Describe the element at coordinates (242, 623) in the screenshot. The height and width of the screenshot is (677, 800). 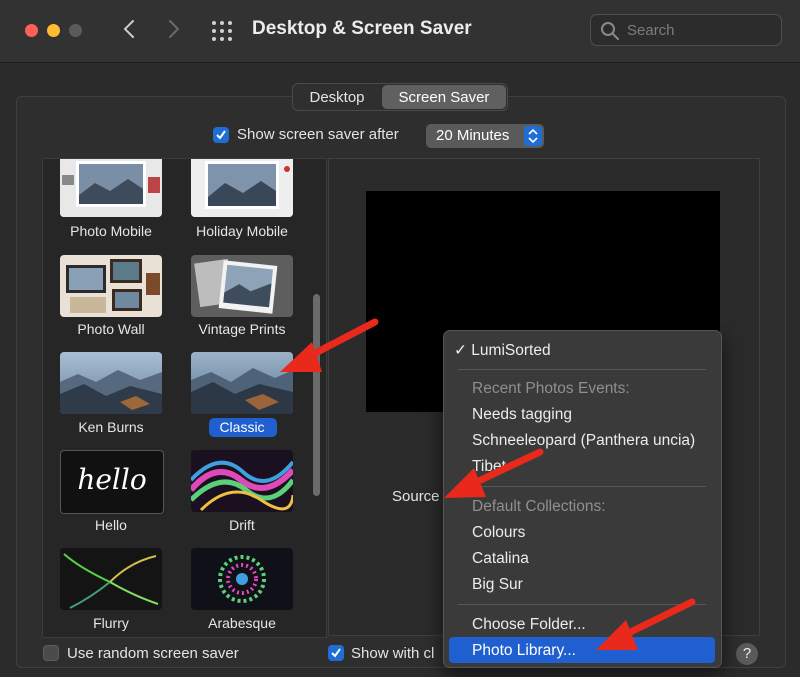
I see `caption-arabesque: Arabesque` at that location.